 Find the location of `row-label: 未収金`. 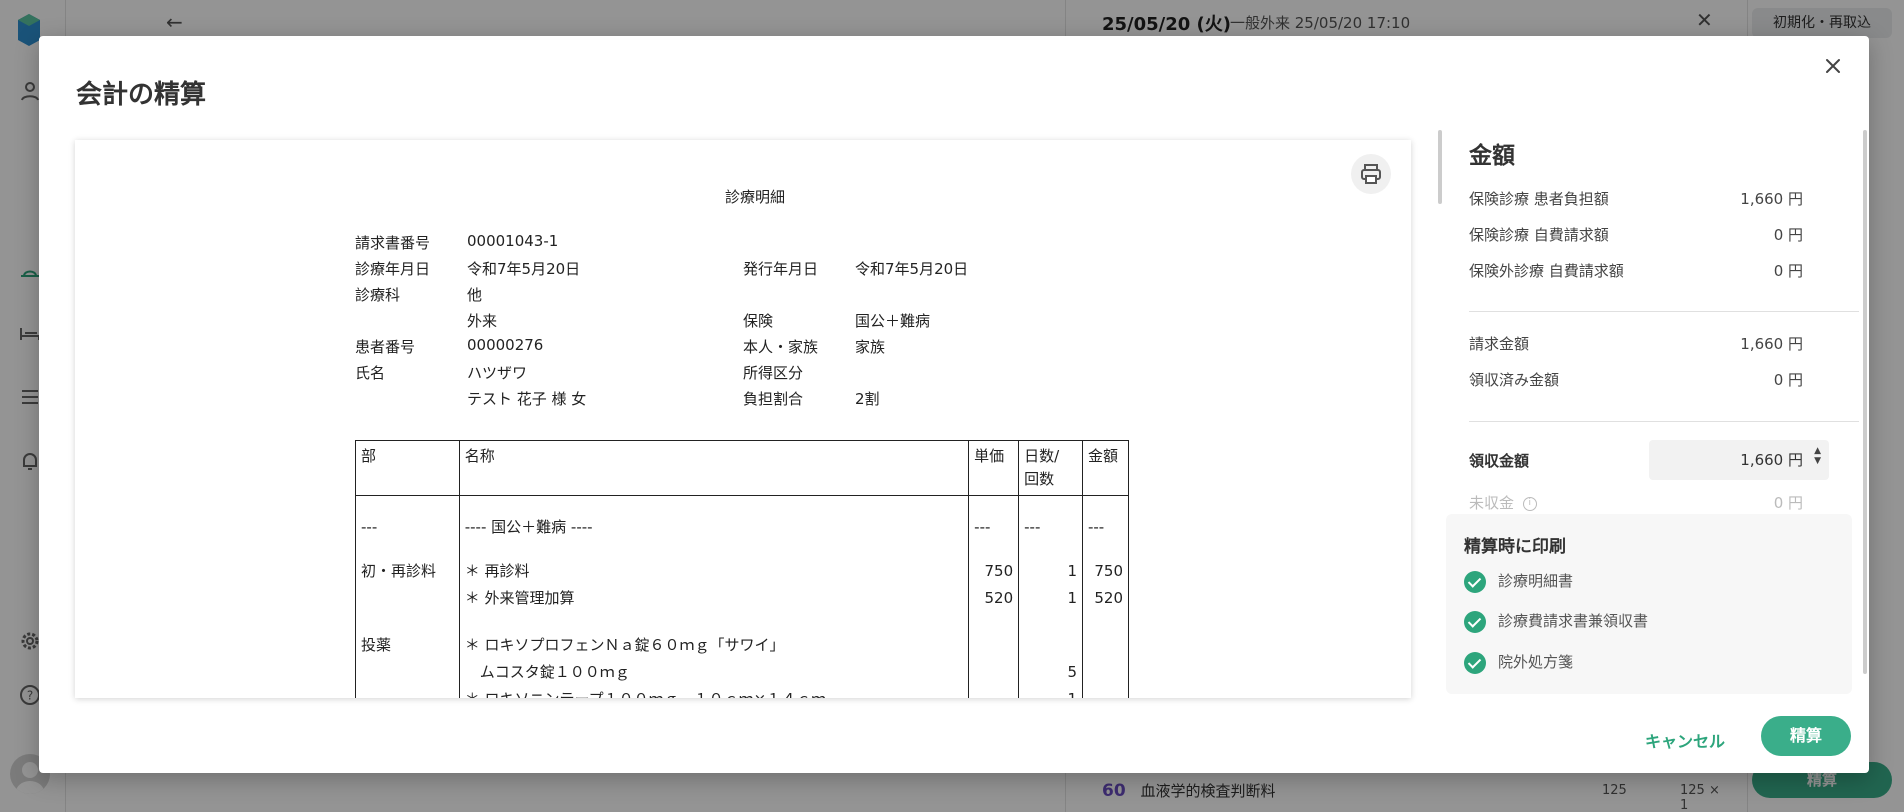

row-label: 未収金 is located at coordinates (1492, 503).